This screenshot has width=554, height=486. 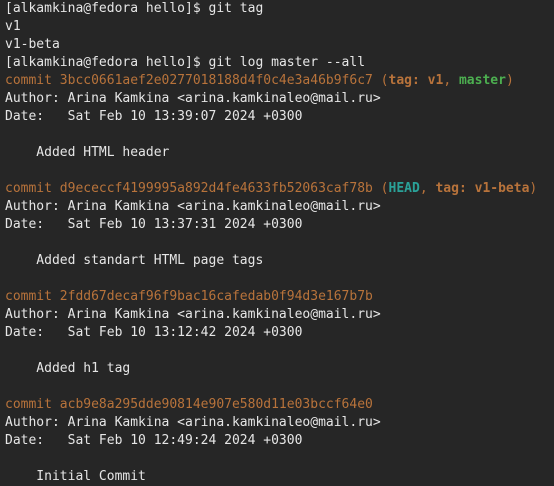 What do you see at coordinates (134, 260) in the screenshot?
I see `commit-message-line: Added standart HTML page tags` at bounding box center [134, 260].